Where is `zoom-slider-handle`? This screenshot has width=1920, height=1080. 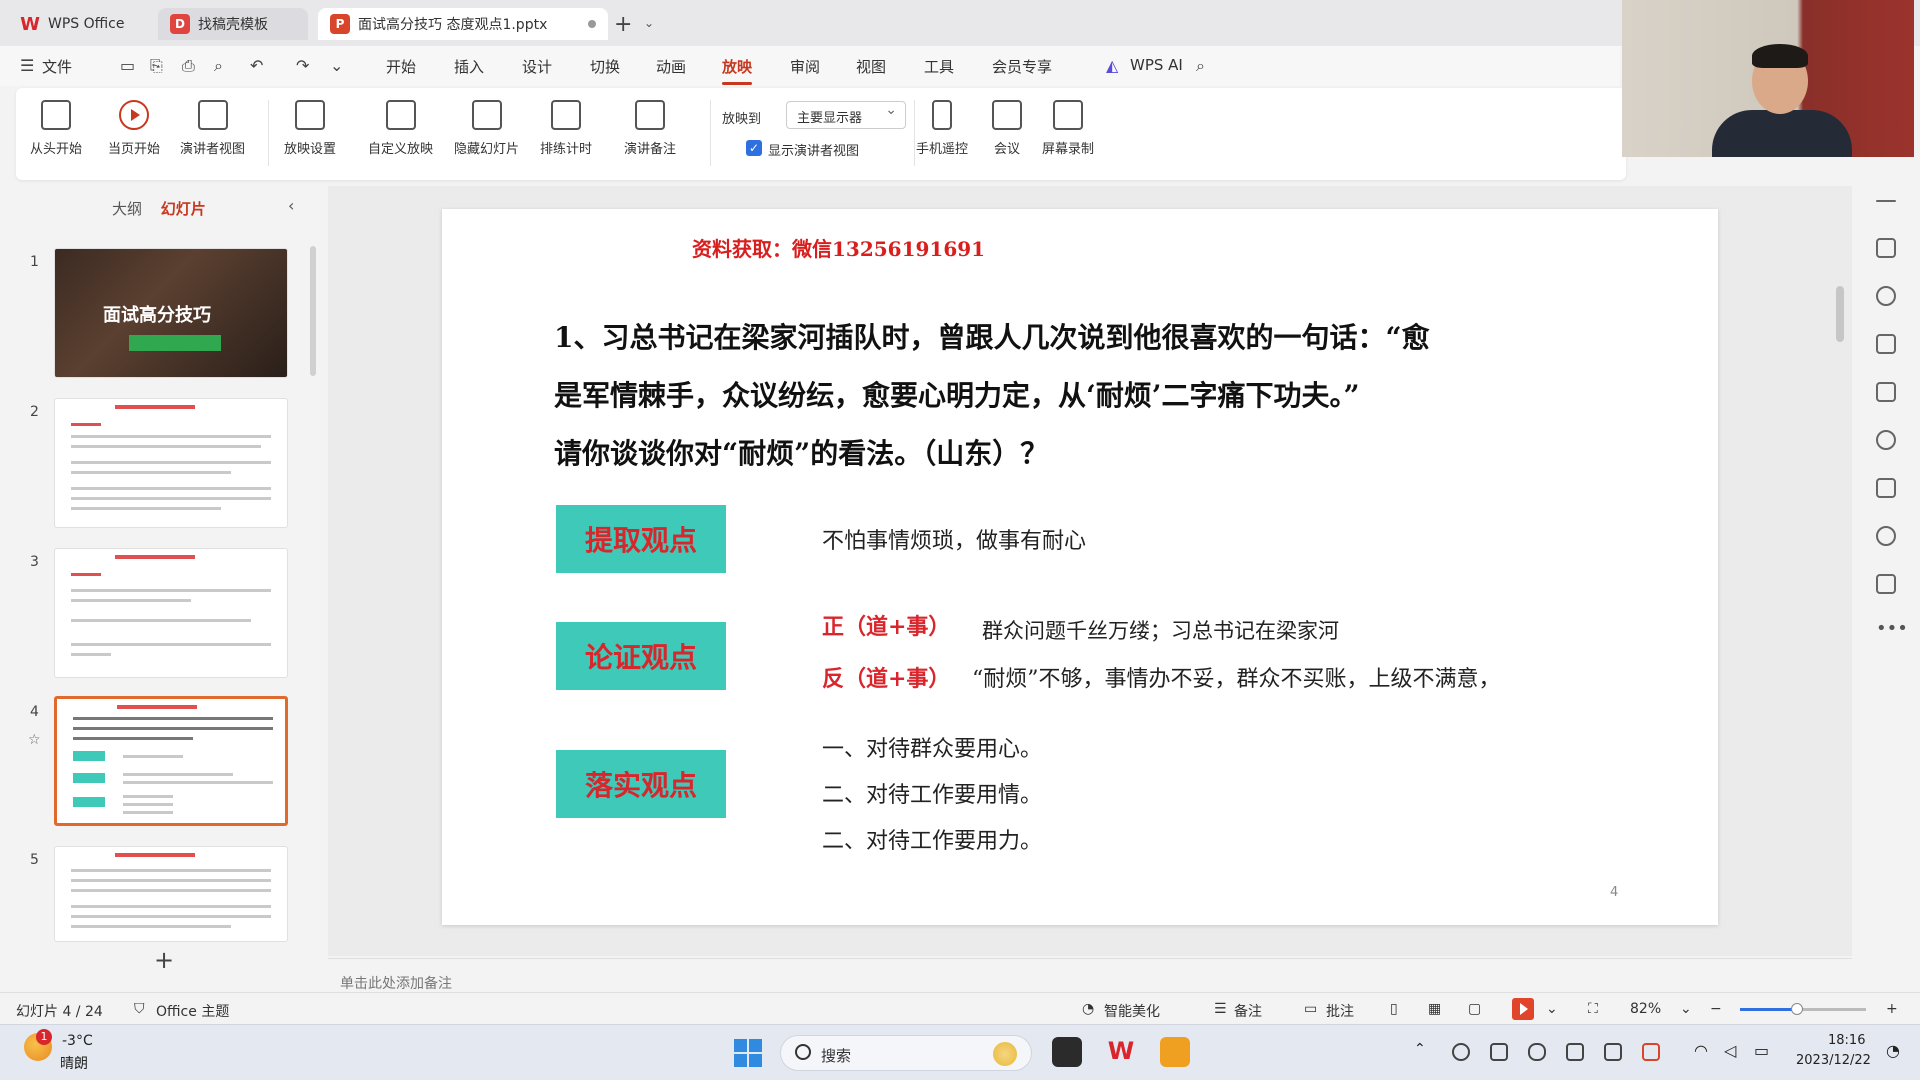
zoom-slider-handle is located at coordinates (1796, 1009).